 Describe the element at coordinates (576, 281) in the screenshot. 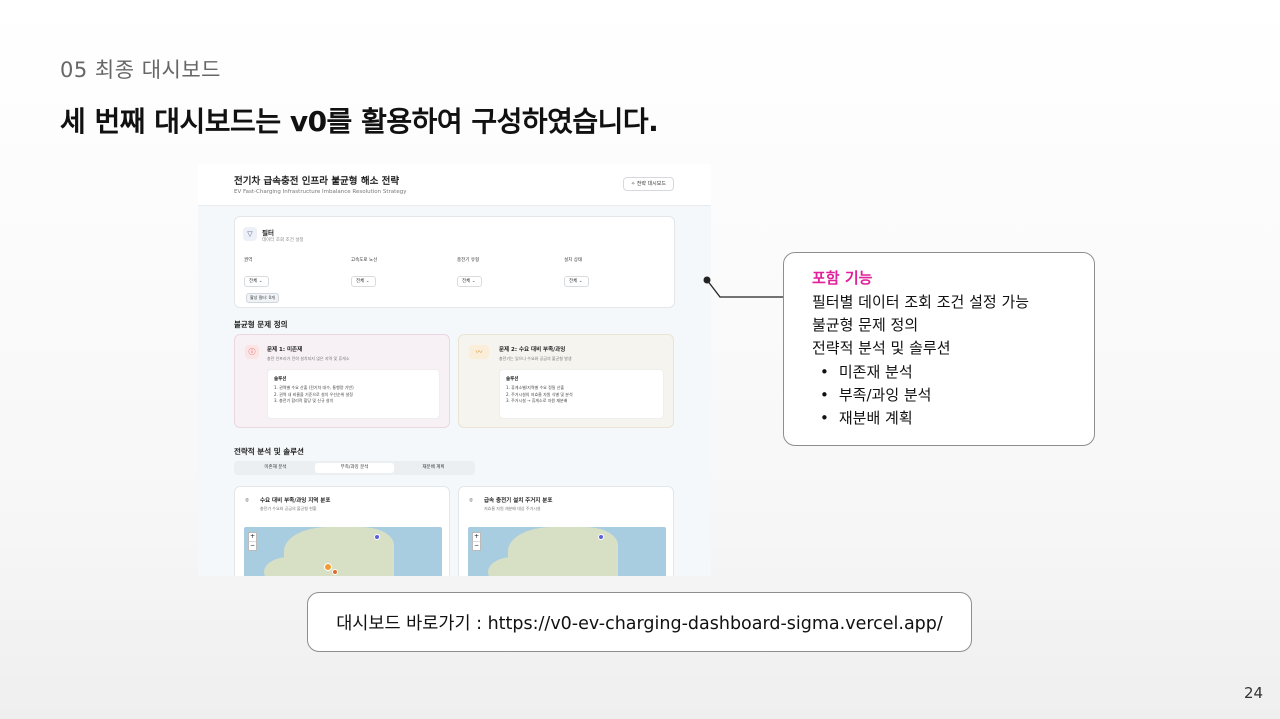

I see `filter-install-status-select: 전체 ⌄` at that location.